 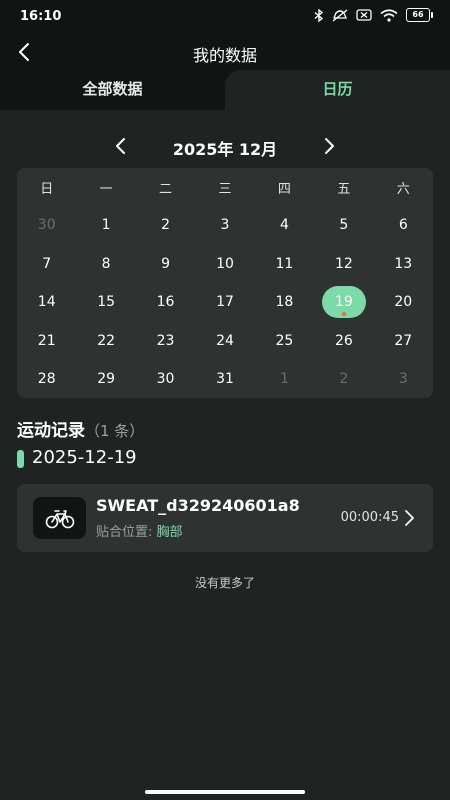 What do you see at coordinates (225, 189) in the screenshot?
I see `weekday-label: 三` at bounding box center [225, 189].